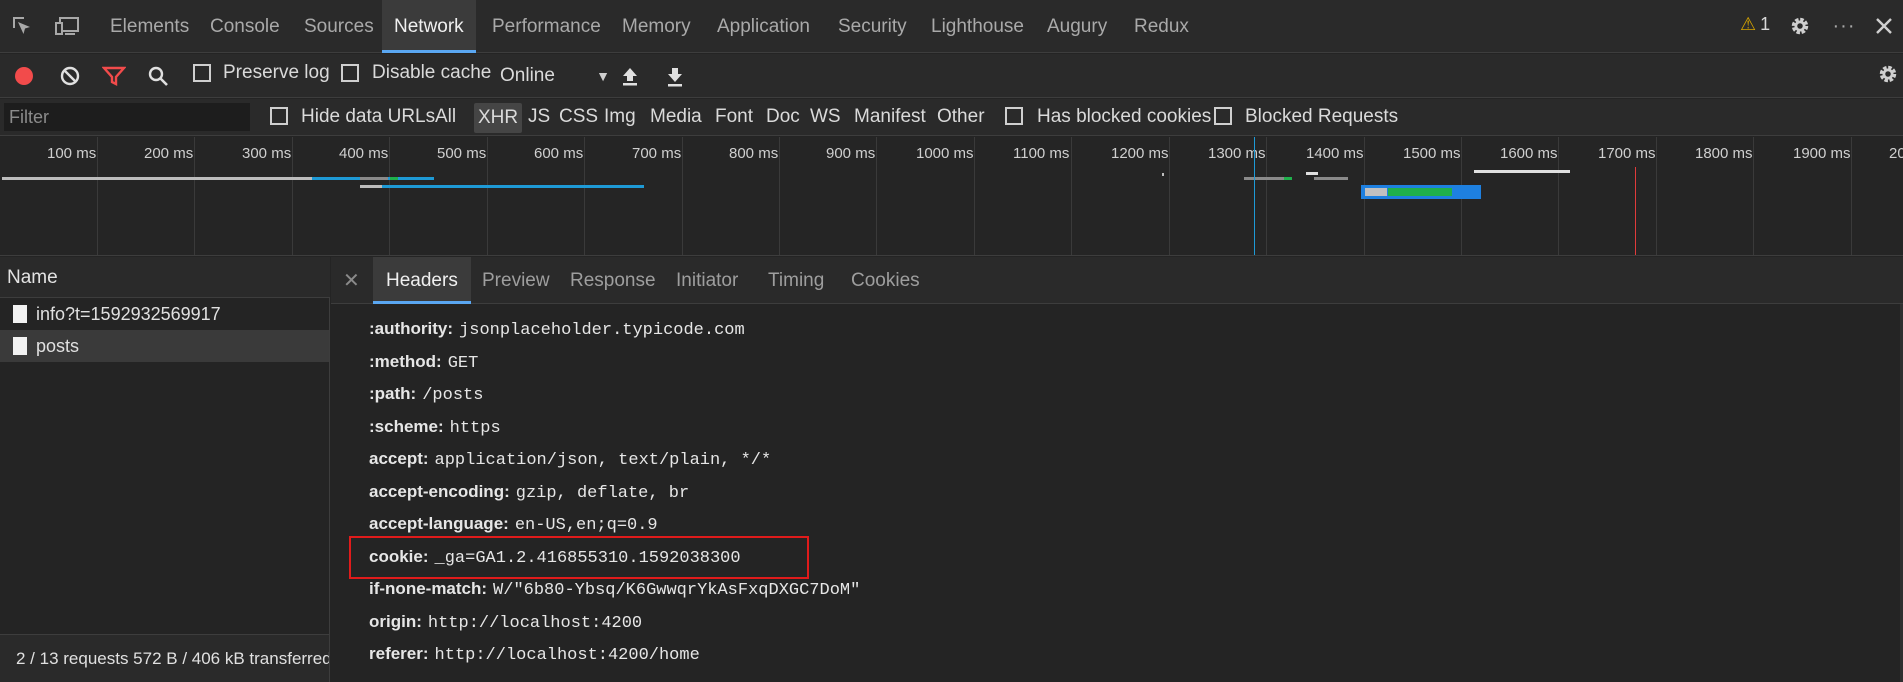  What do you see at coordinates (961, 117) in the screenshot?
I see `filter-type-other: Other` at bounding box center [961, 117].